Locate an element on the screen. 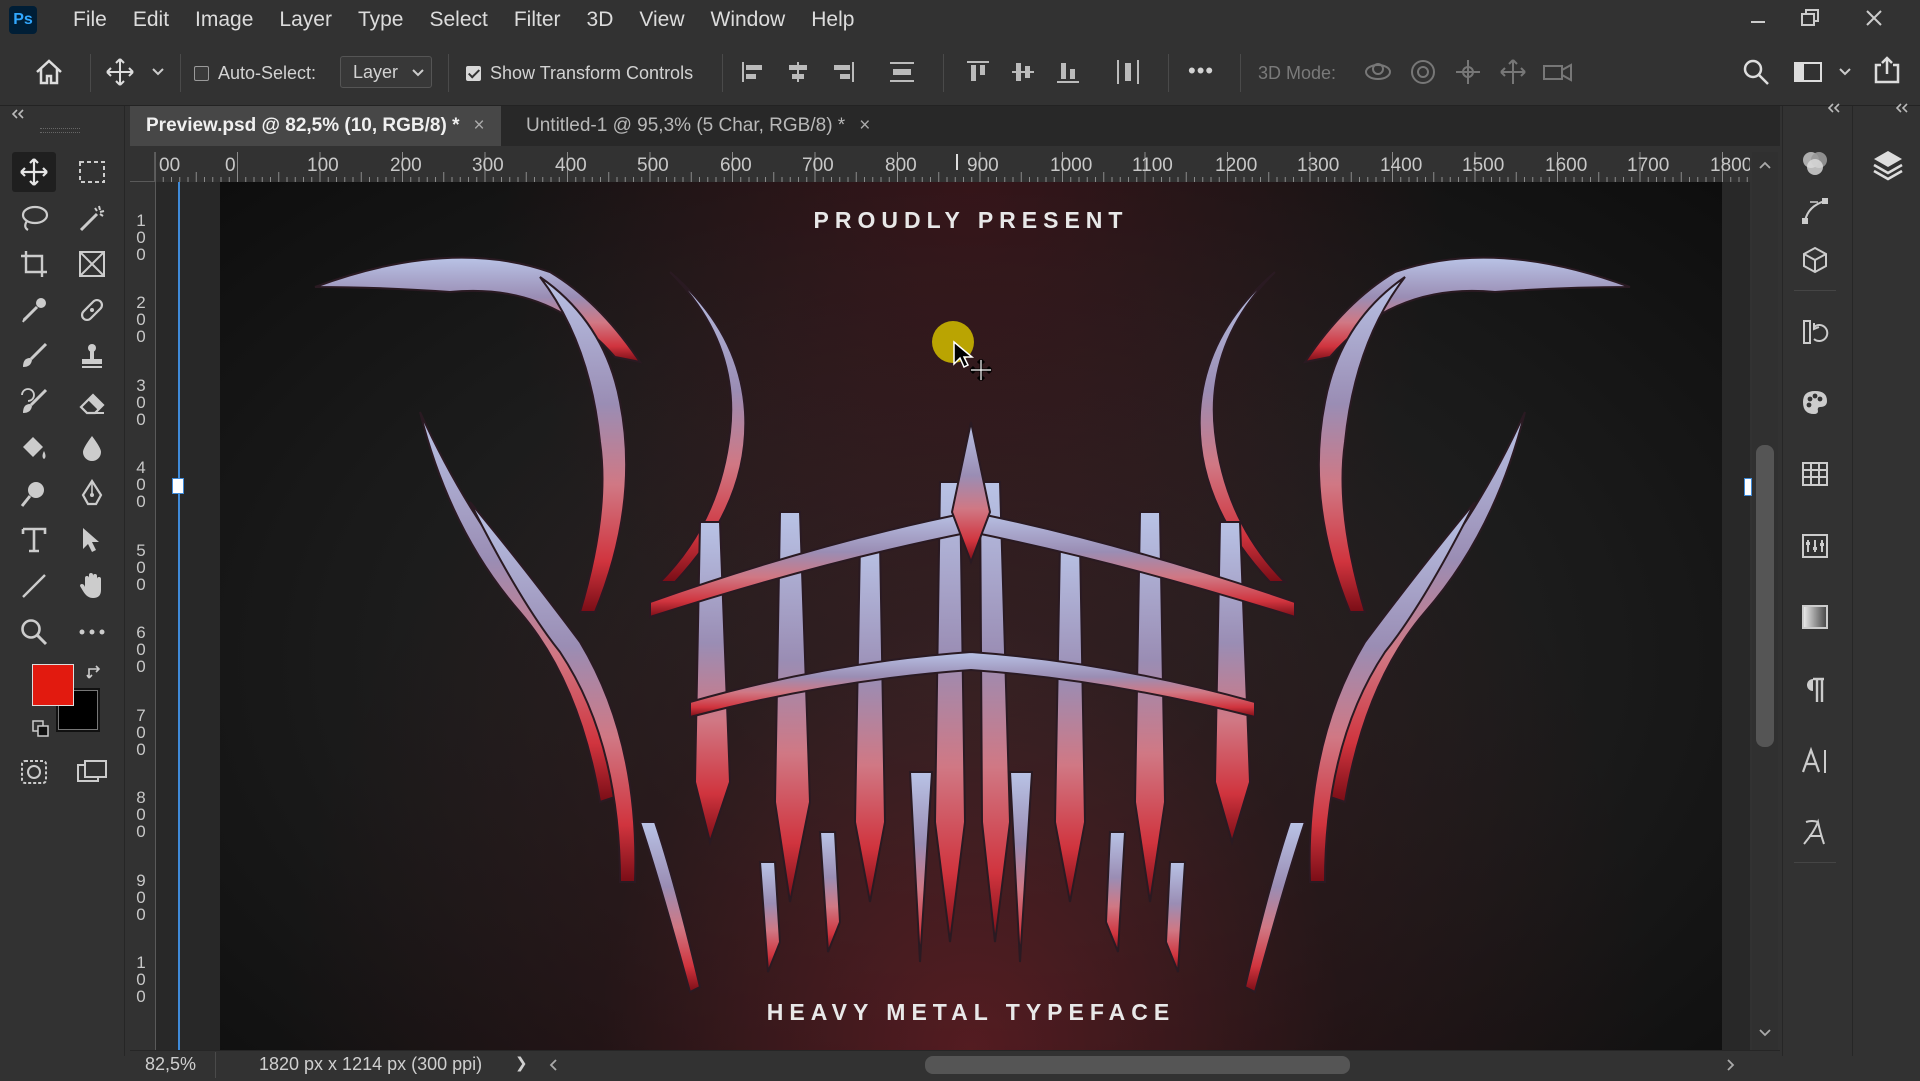 Image resolution: width=1920 pixels, height=1081 pixels. brush-tool is located at coordinates (34, 356).